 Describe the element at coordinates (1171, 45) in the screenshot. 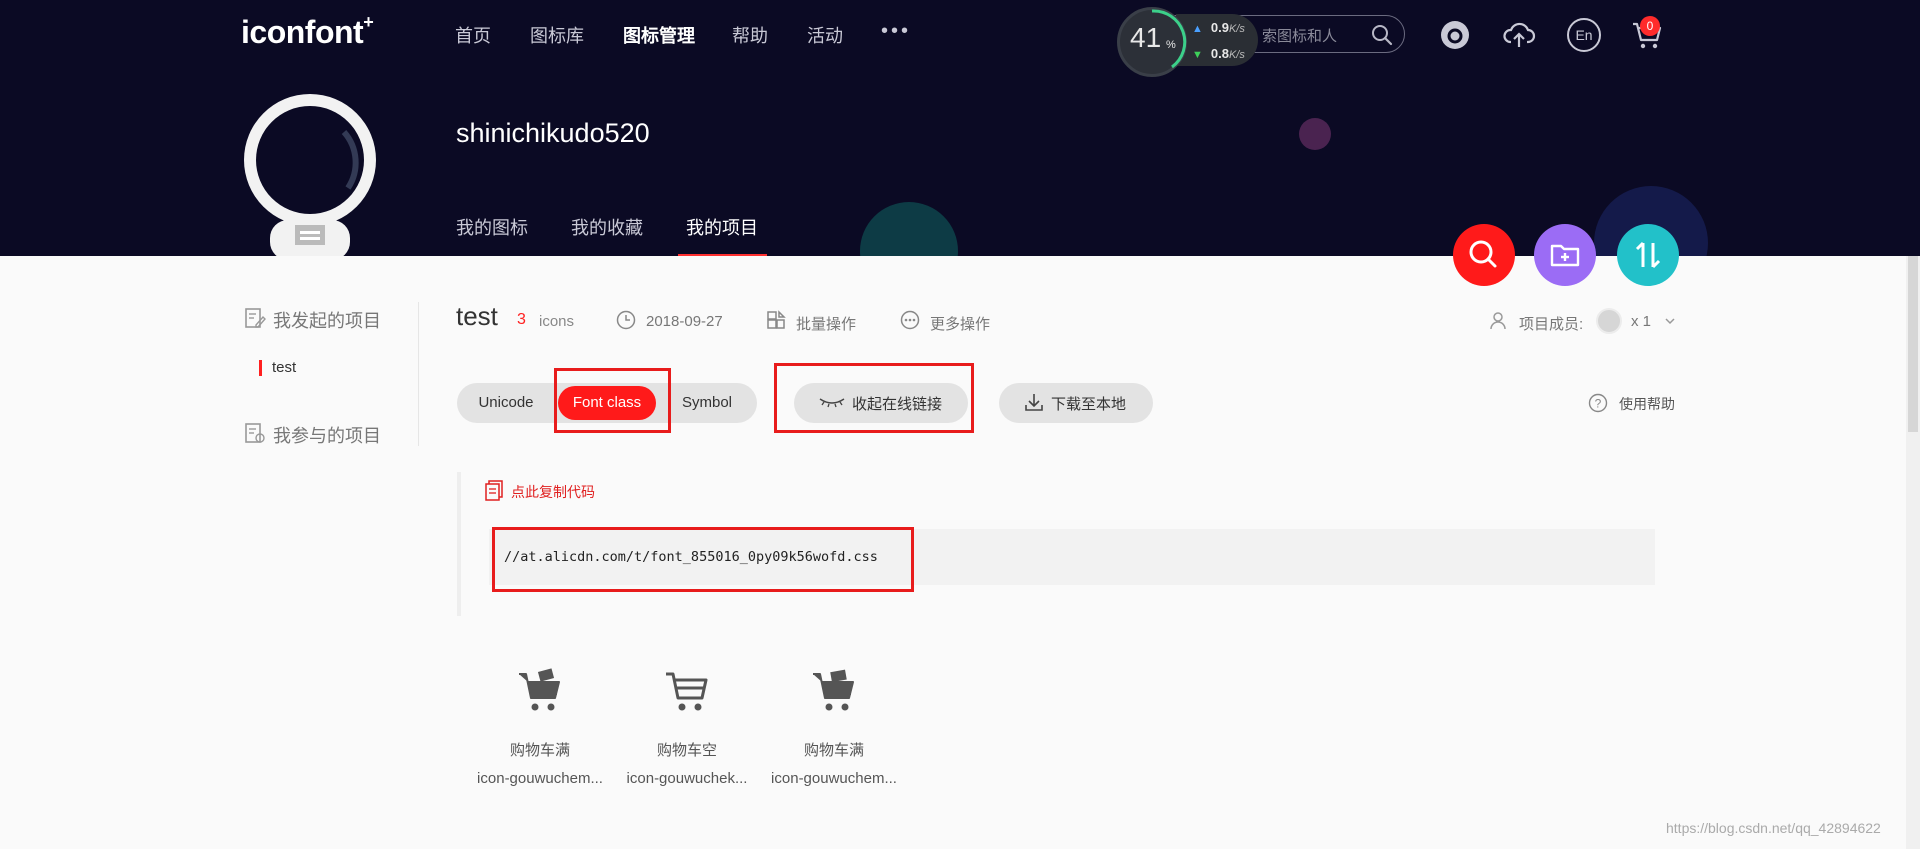

I see `speed-percent-sign: %` at that location.